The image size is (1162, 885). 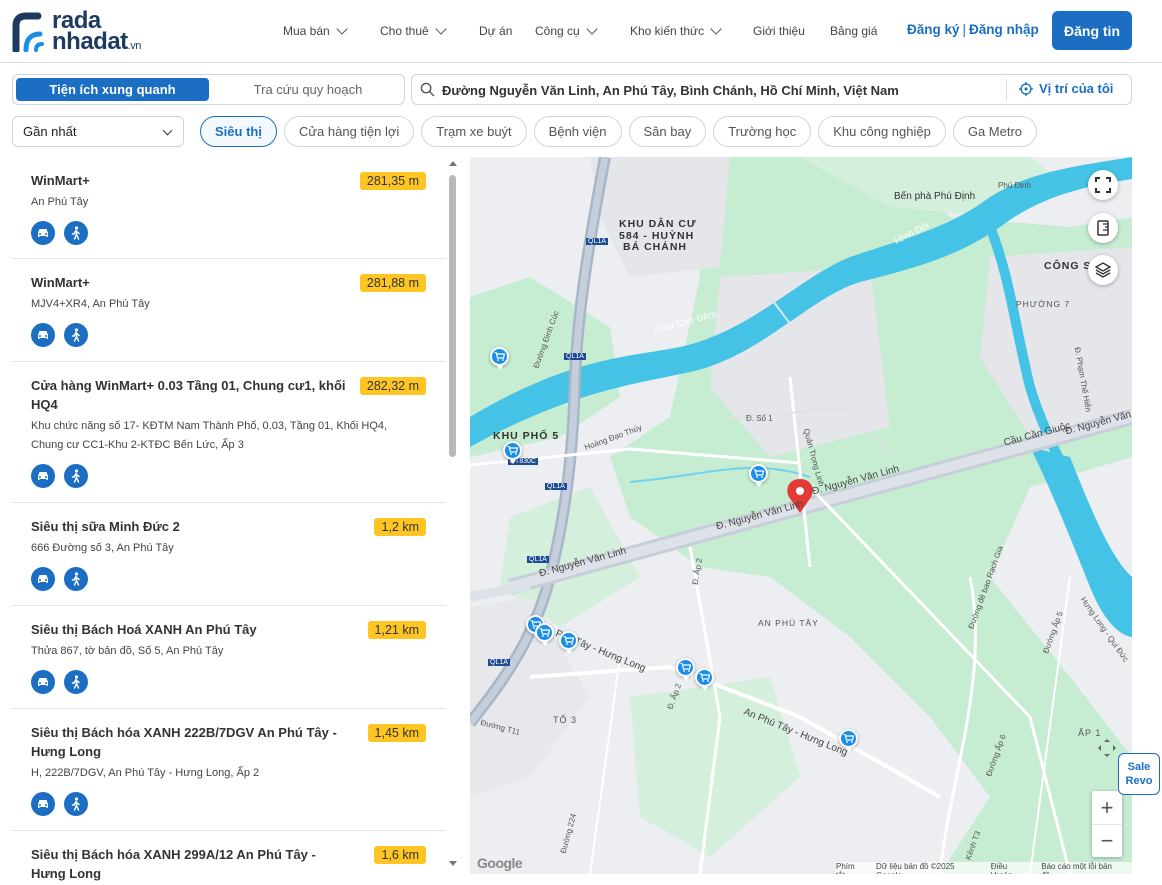 I want to click on list-item: WinMart+ MJV4+XR4, An Phú Tây 281,88 m, so click(x=229, y=310).